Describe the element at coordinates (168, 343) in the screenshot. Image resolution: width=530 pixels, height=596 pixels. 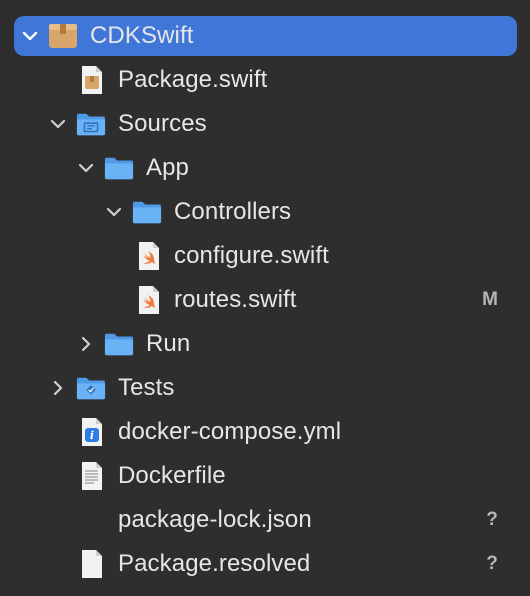
I see `tree-row-label: Run` at that location.